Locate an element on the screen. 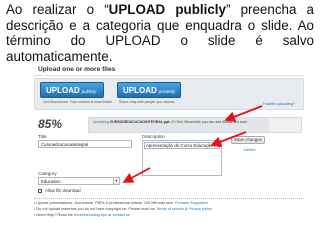  red-arrow-to-category is located at coordinates (136, 175).